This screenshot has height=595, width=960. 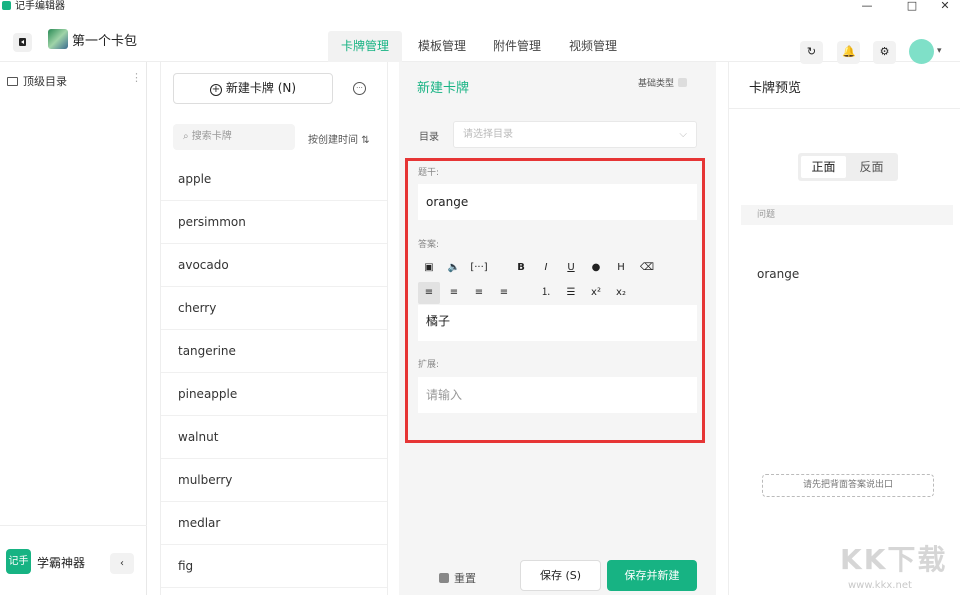 What do you see at coordinates (621, 293) in the screenshot?
I see `subscript-icon: x₂` at bounding box center [621, 293].